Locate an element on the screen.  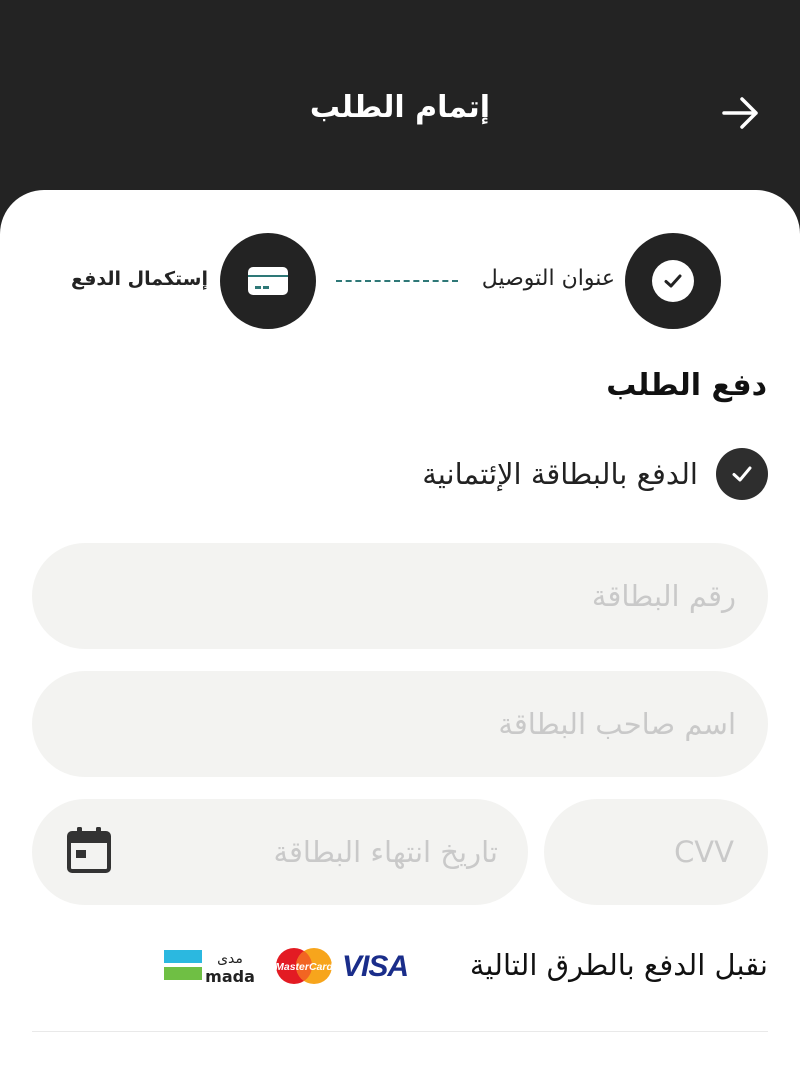
step-complete-payment is located at coordinates (268, 281).